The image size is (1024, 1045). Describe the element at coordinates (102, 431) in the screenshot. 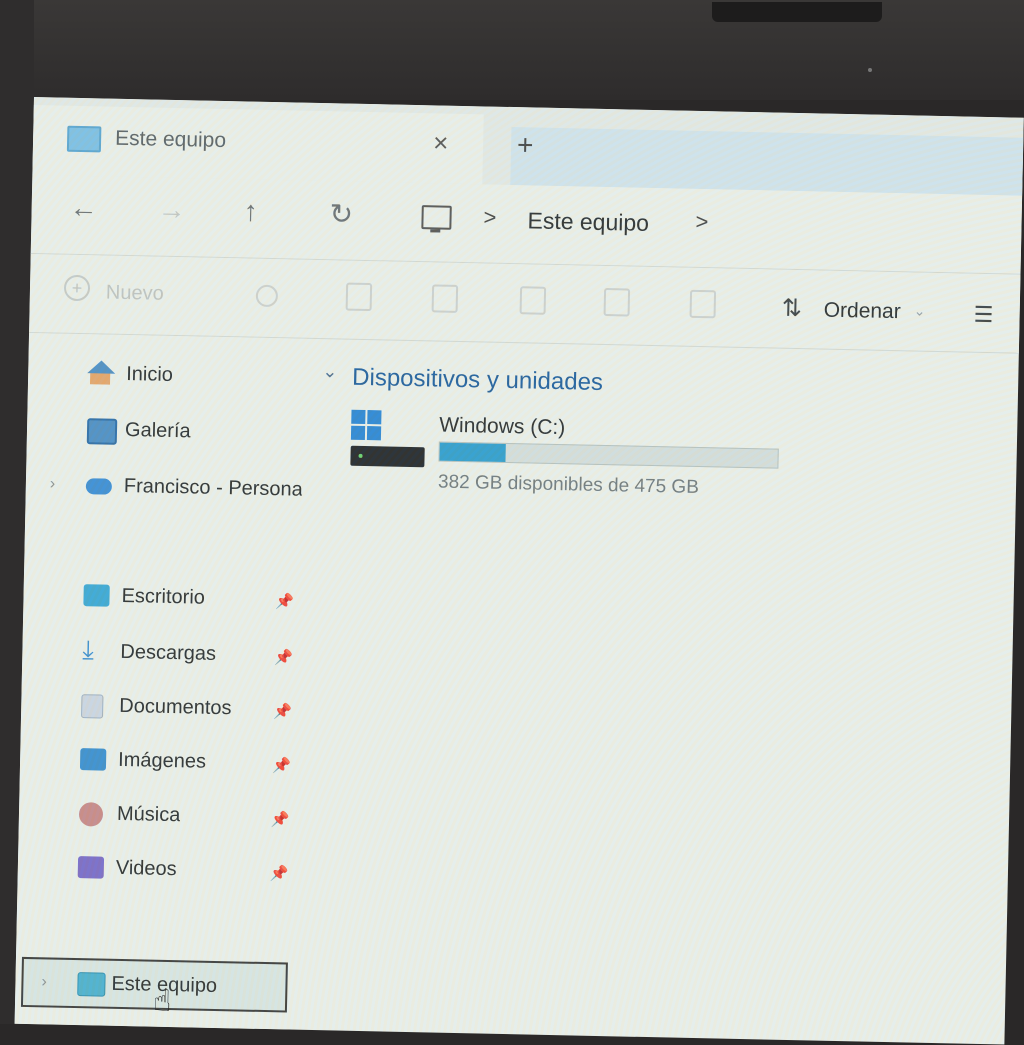

I see `gallery-icon` at that location.